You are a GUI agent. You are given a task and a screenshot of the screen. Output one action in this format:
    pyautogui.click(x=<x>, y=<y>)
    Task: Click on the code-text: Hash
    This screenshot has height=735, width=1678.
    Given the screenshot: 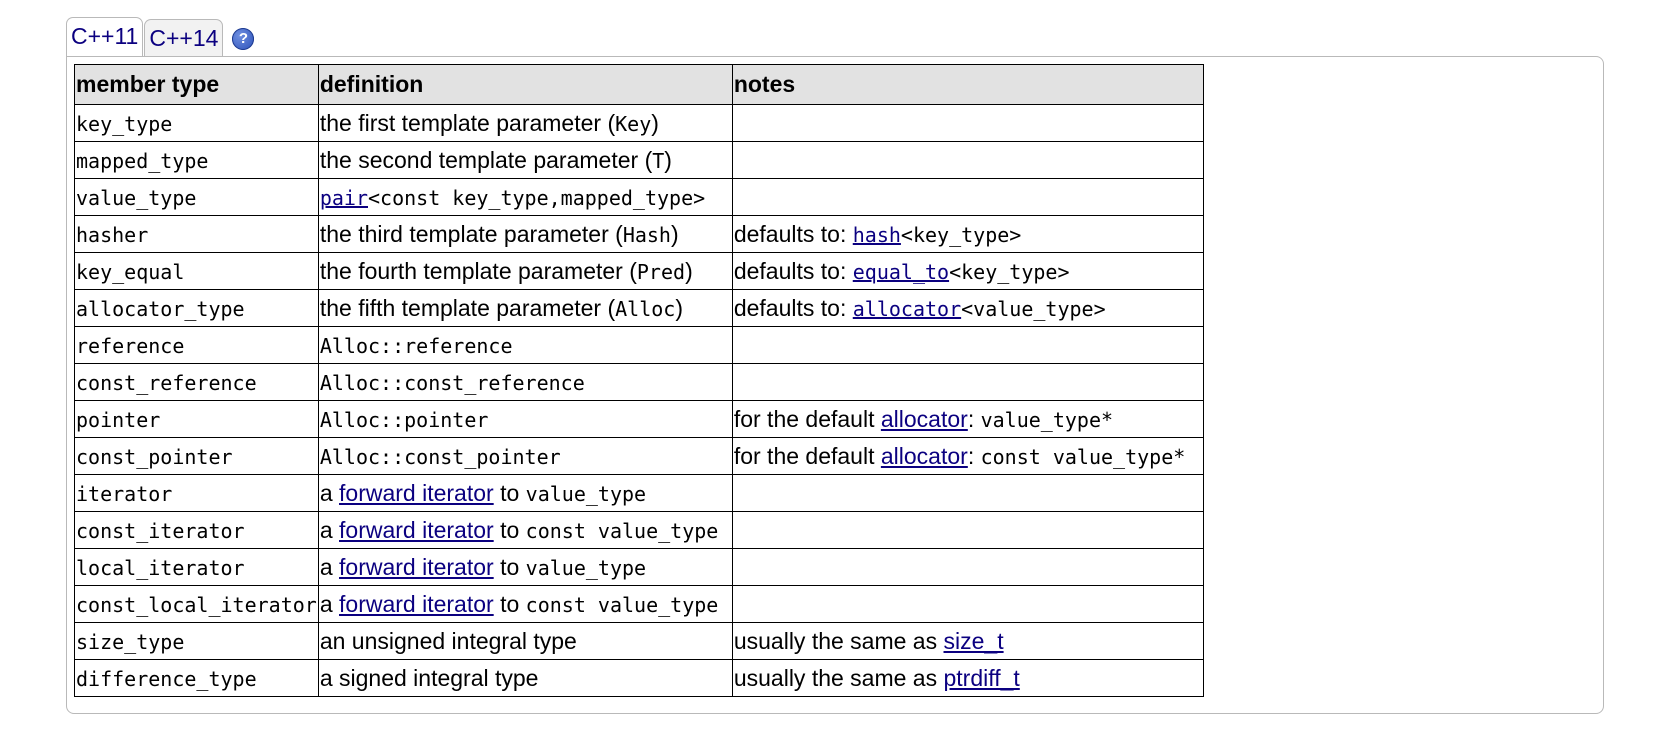 What is the action you would take?
    pyautogui.click(x=646, y=234)
    